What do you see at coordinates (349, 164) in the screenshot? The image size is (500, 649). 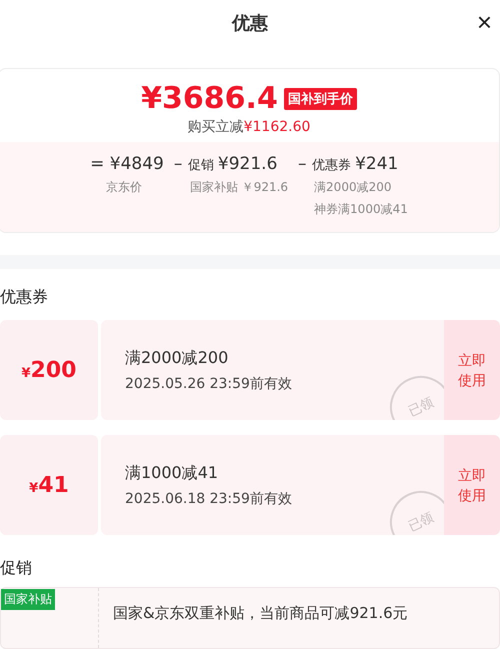 I see `breakdown-value: – 优惠券 ¥241` at bounding box center [349, 164].